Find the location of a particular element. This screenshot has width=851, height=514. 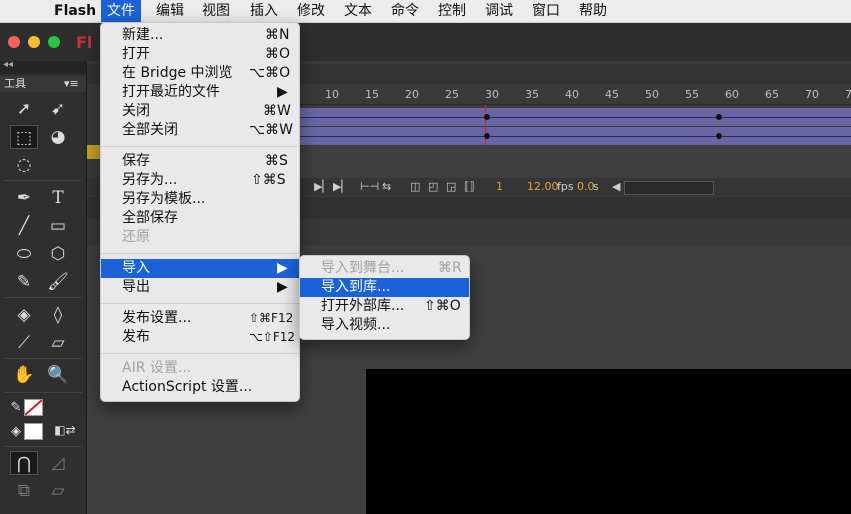

straighten-icon: ⧉ is located at coordinates (24, 491).